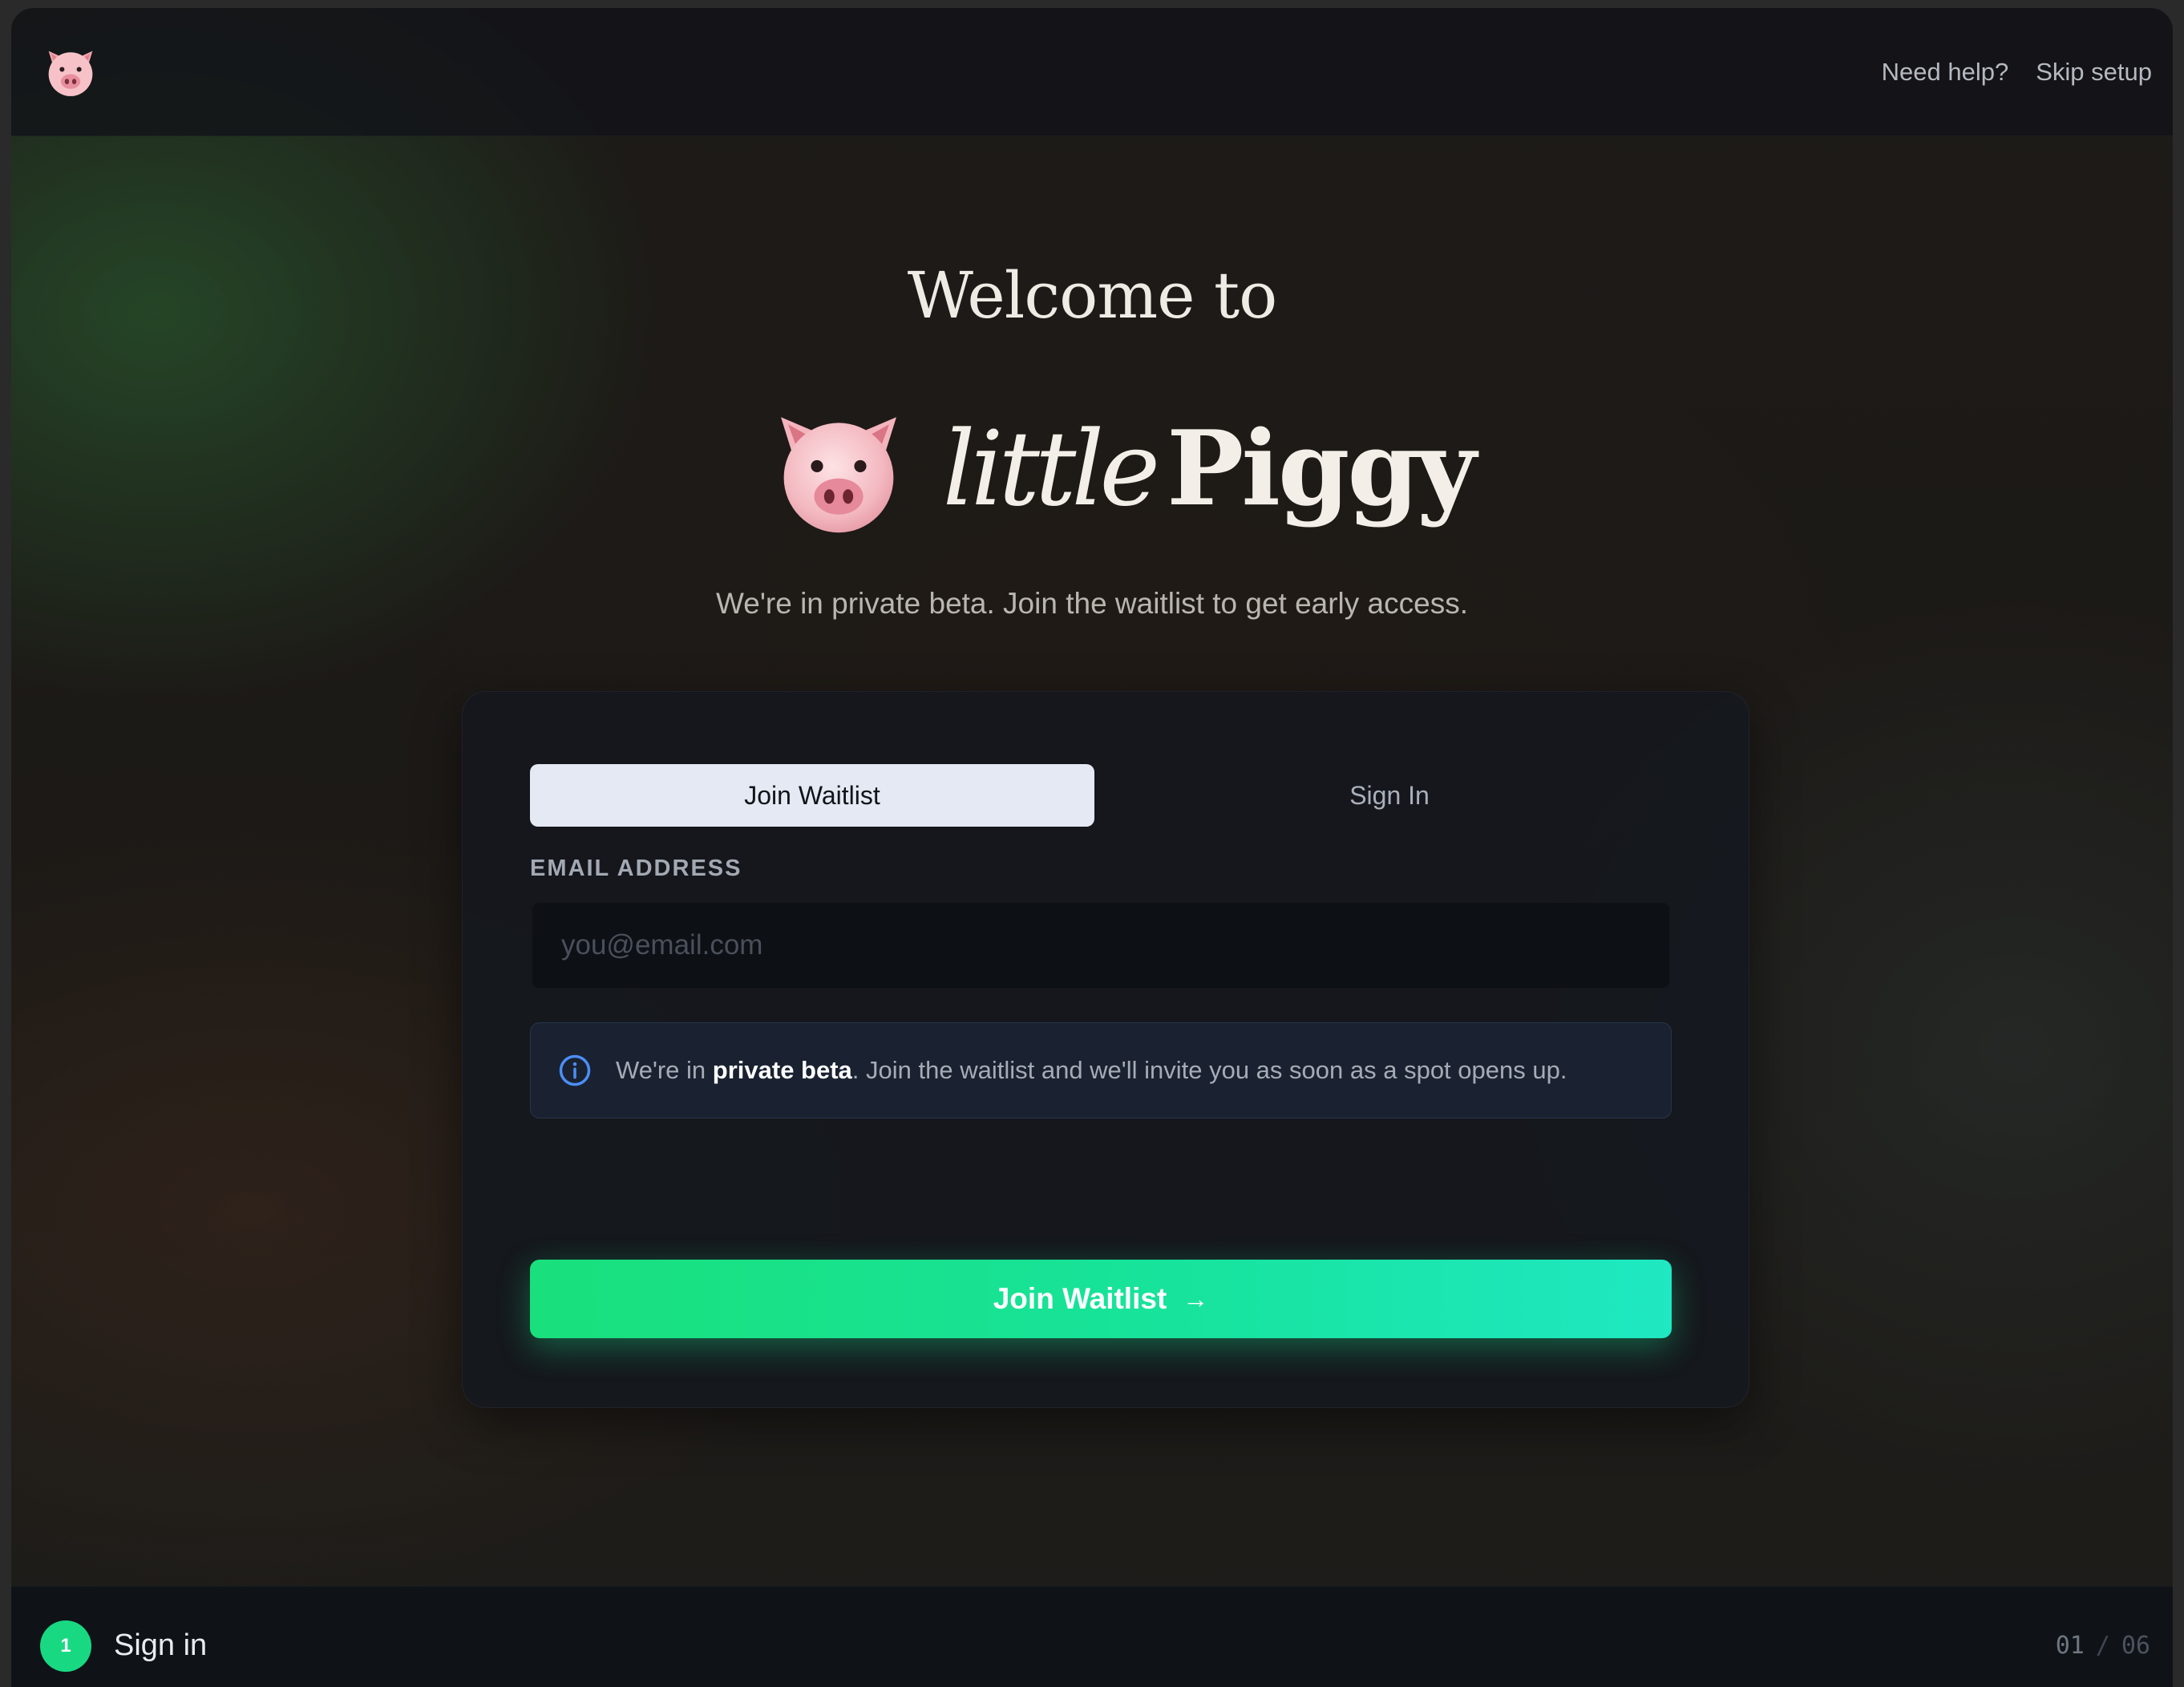 The width and height of the screenshot is (2184, 1687). What do you see at coordinates (1196, 1298) in the screenshot?
I see `arrow-right-icon: →` at bounding box center [1196, 1298].